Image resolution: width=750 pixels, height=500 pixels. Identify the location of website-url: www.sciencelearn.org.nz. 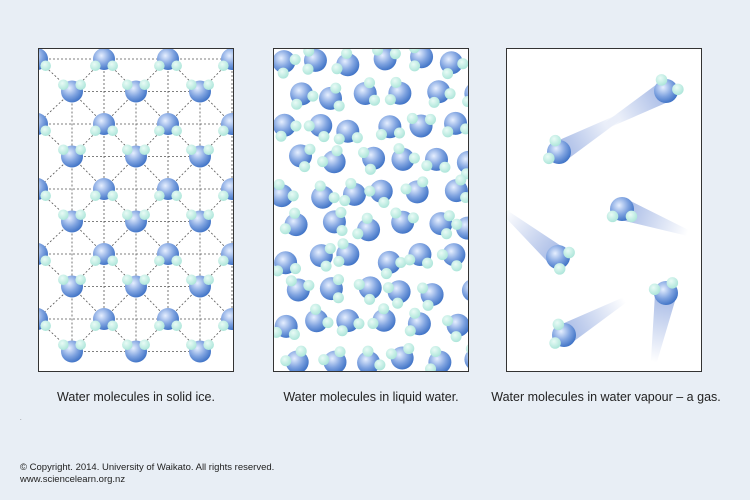
(73, 479).